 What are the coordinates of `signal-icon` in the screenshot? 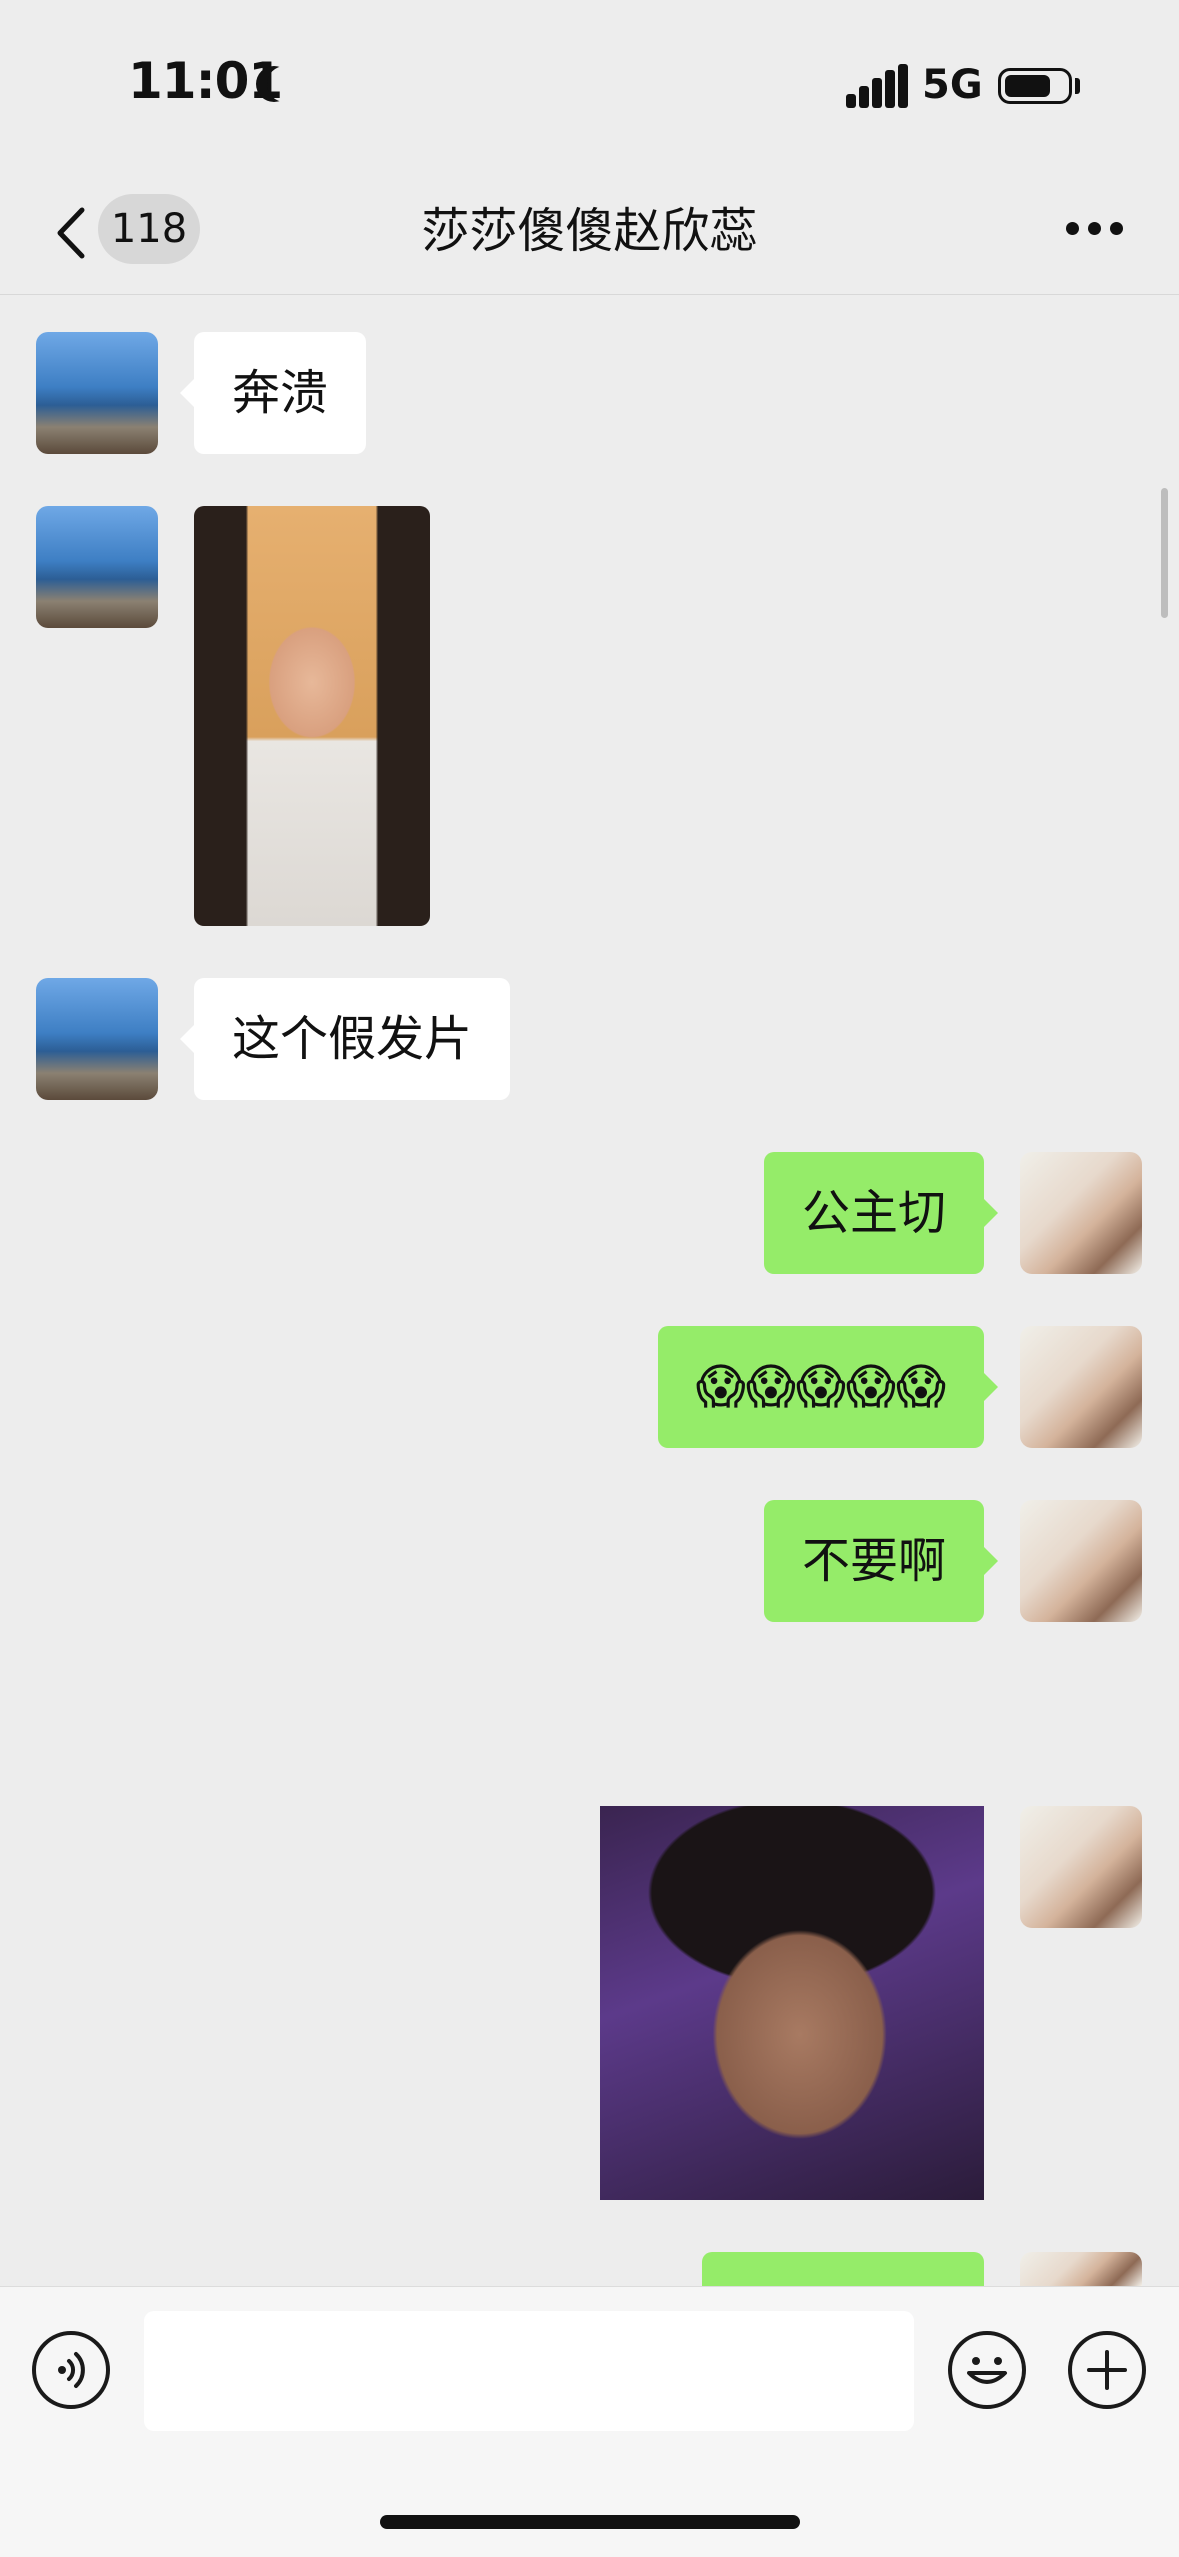 It's located at (877, 86).